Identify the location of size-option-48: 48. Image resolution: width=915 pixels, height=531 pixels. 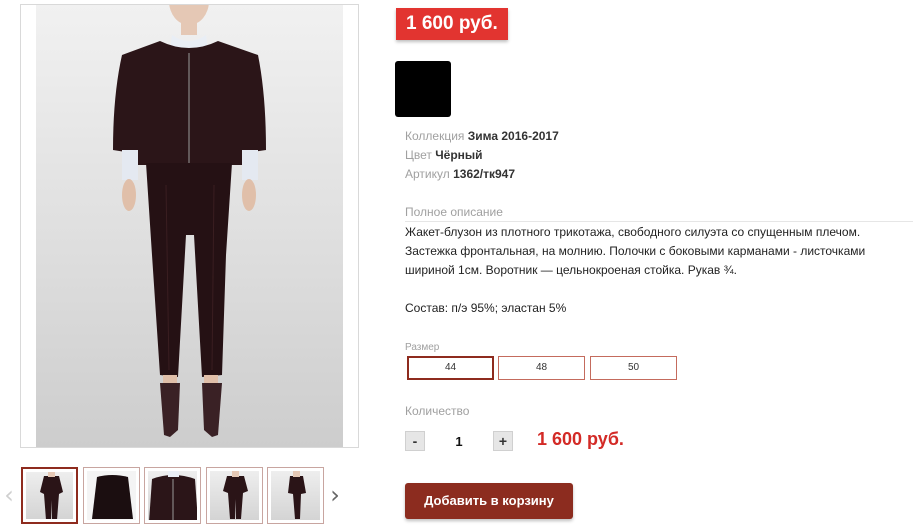
(541, 368).